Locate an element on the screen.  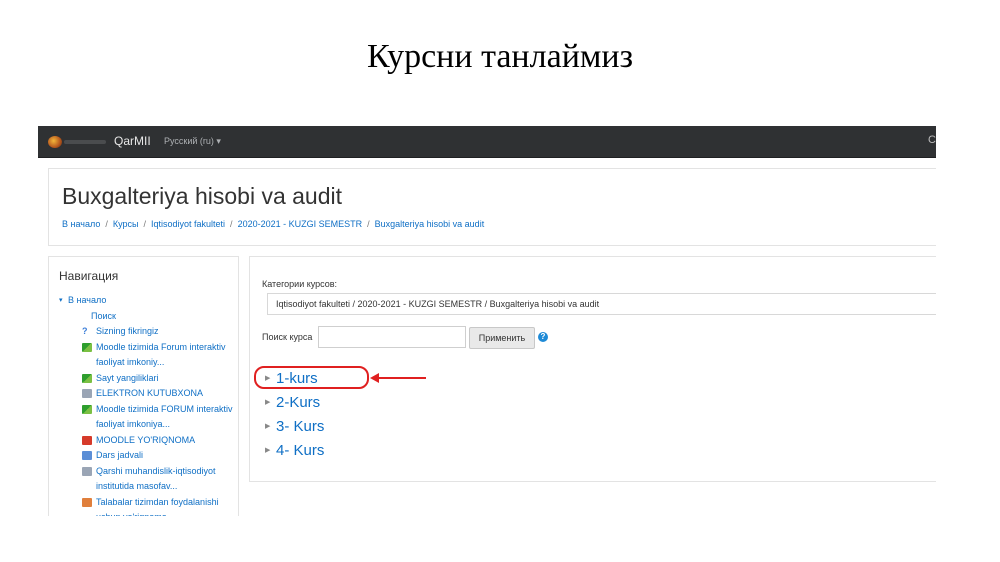
language-menu: Русский (ru) ▾ is located at coordinates (192, 141).